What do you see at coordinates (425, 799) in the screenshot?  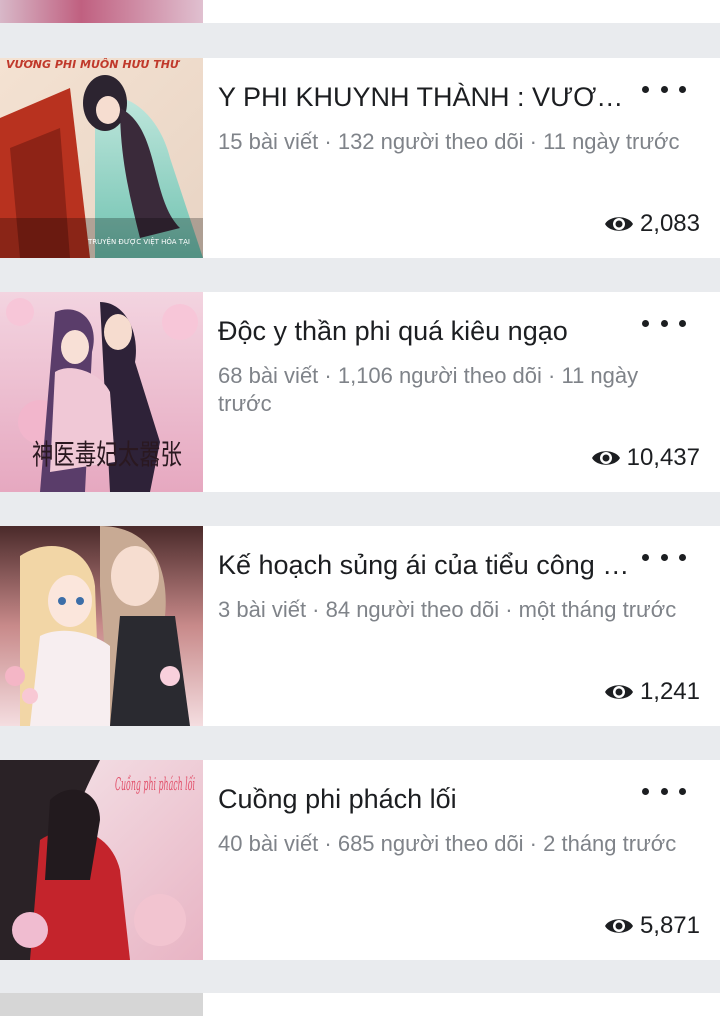 I see `post-title: Cuồng phi phách lối` at bounding box center [425, 799].